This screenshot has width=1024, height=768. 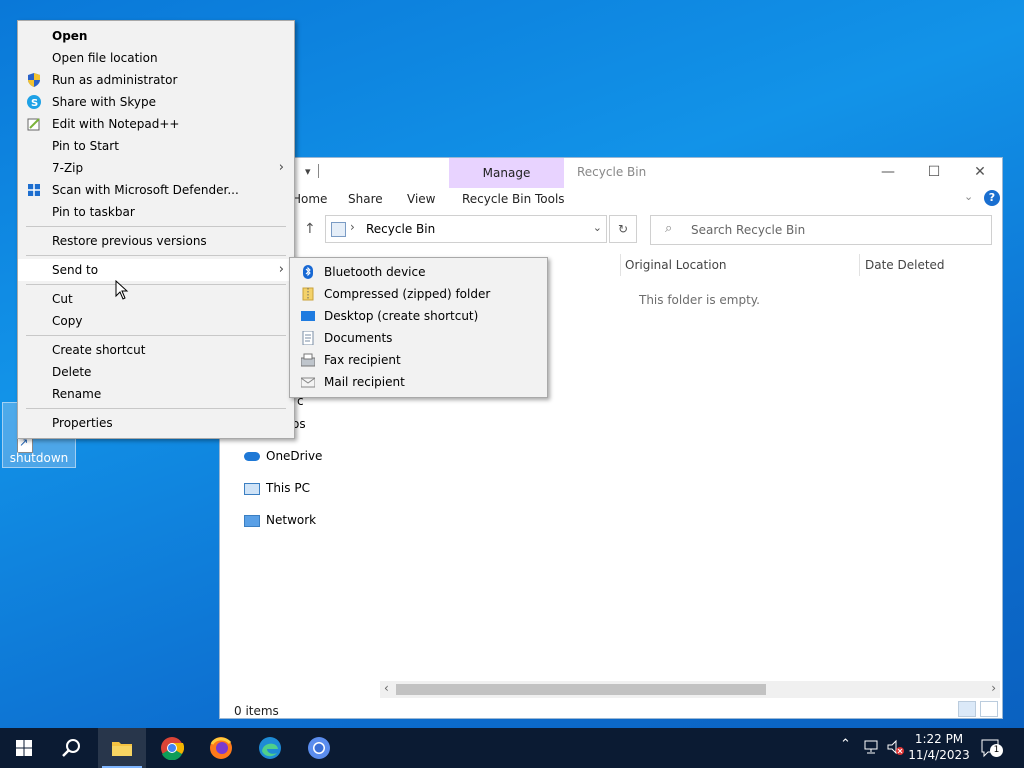 What do you see at coordinates (845, 744) in the screenshot?
I see `chevron-up-icon: ⌃` at bounding box center [845, 744].